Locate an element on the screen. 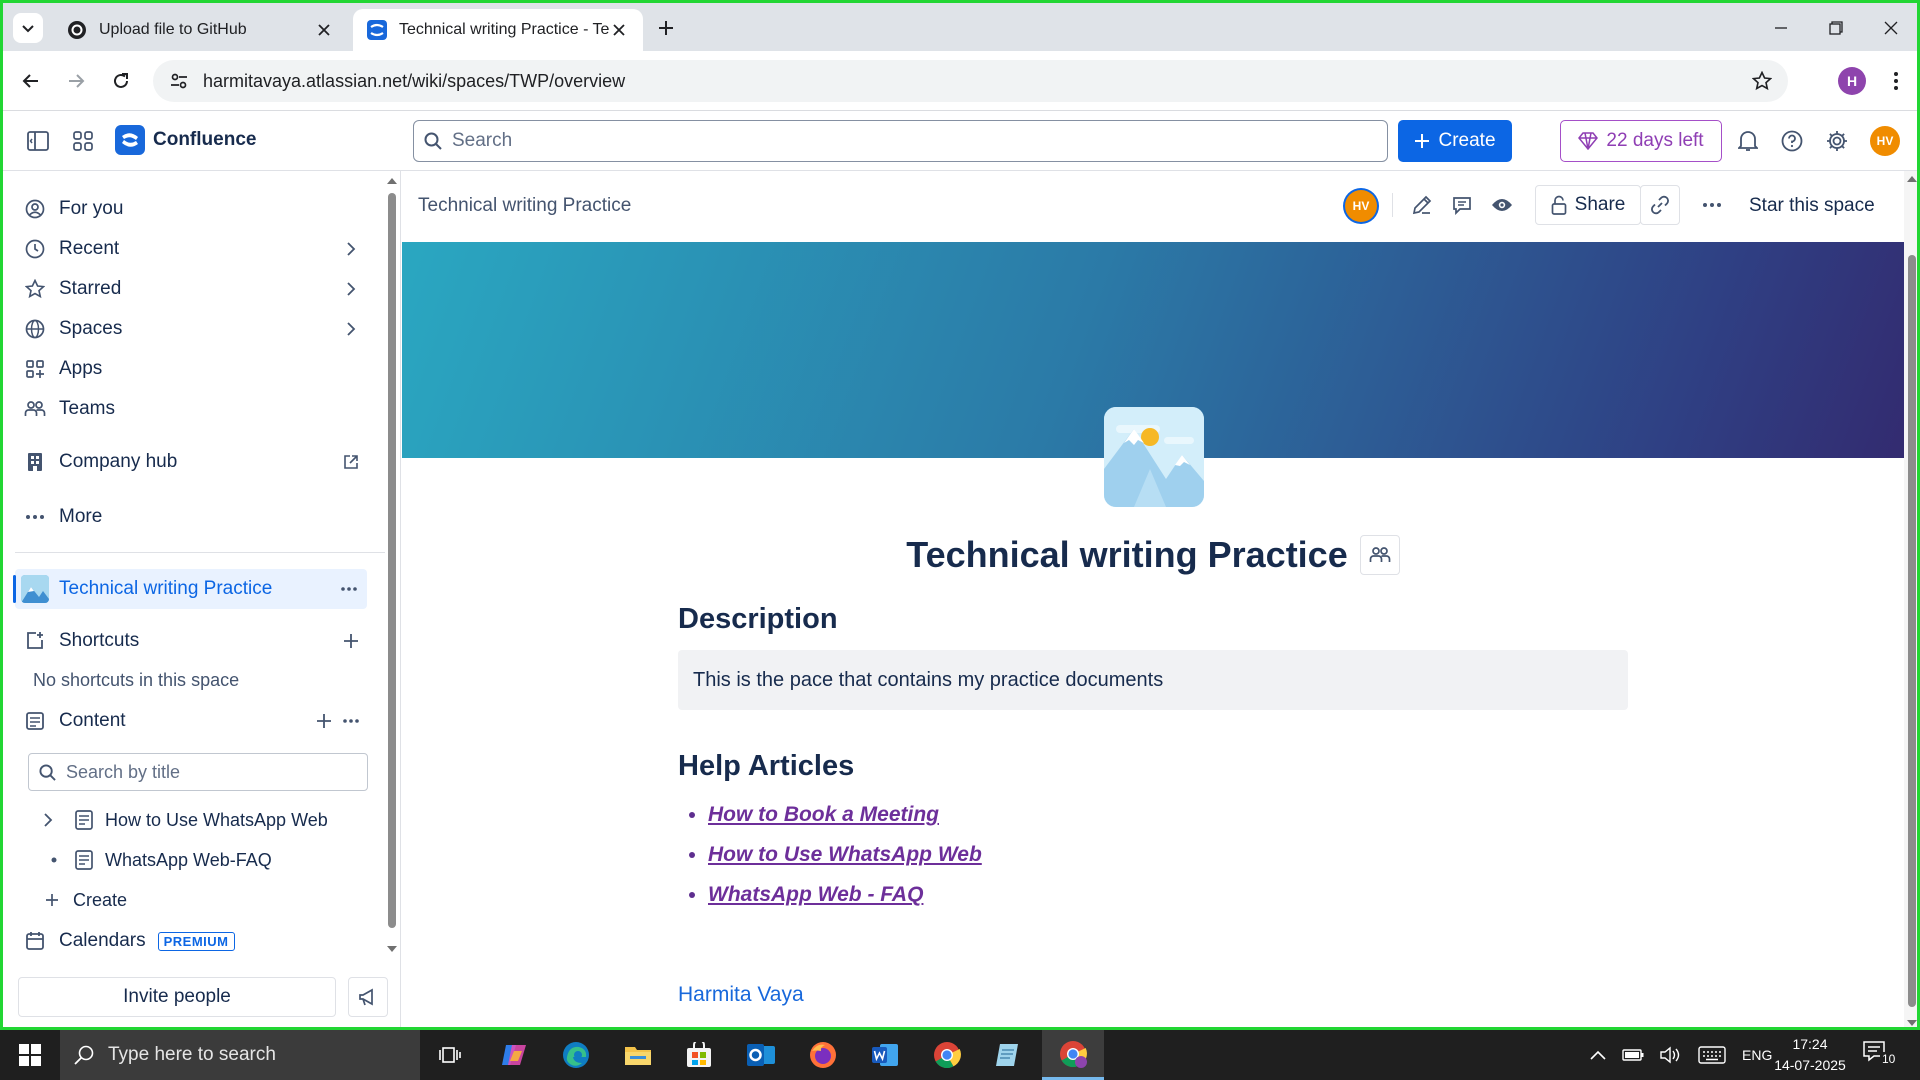 The height and width of the screenshot is (1080, 1920). global-search is located at coordinates (900, 141).